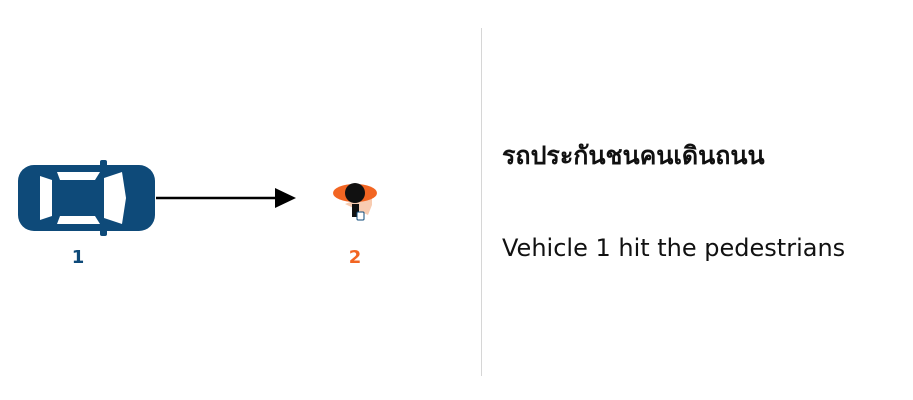 This screenshot has height=400, width=913. I want to click on vehicle-number-label: 1, so click(78, 257).